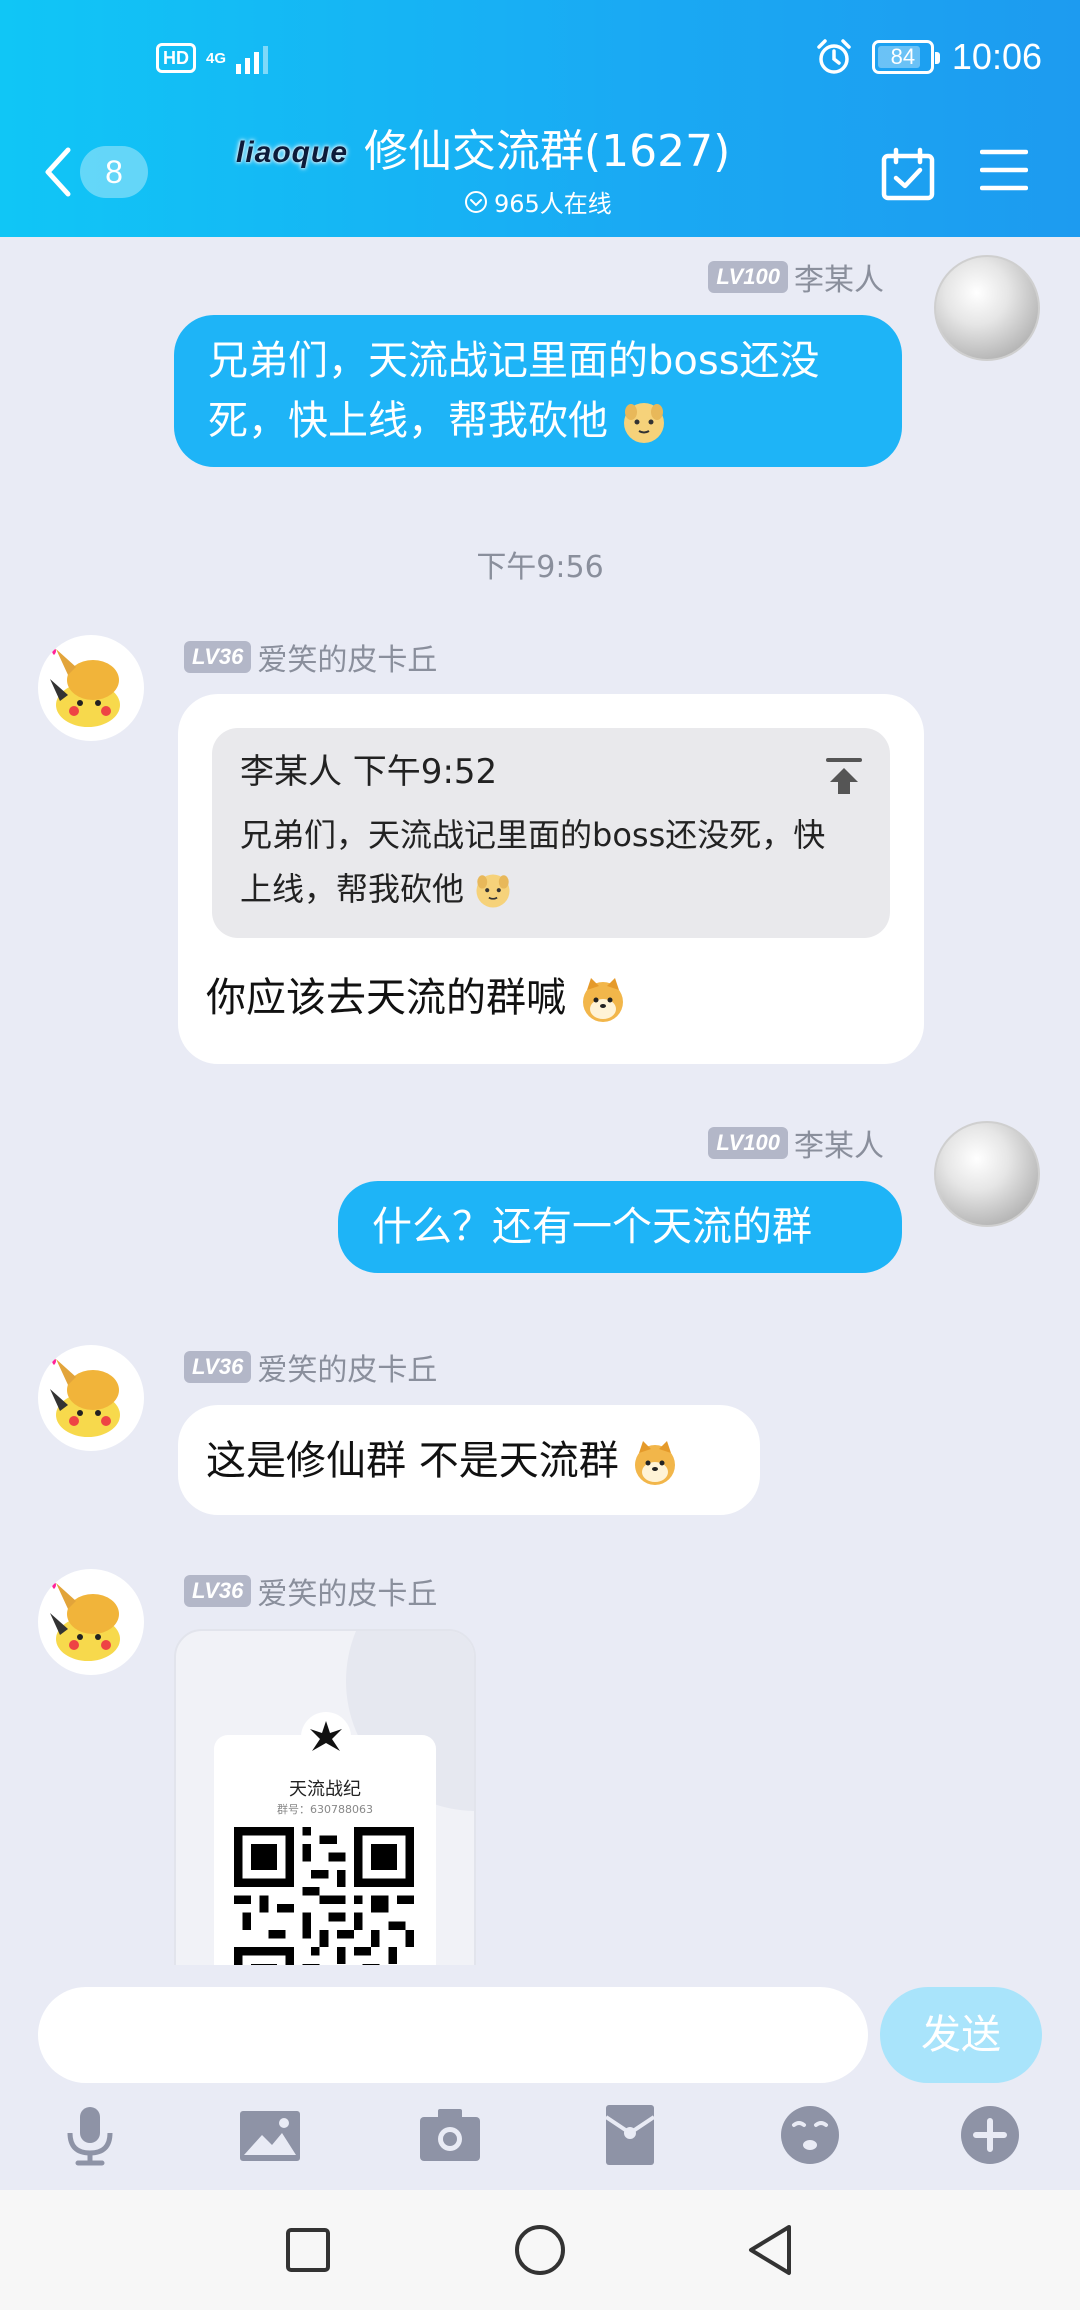  I want to click on group-card-image: 天流战纪 群号：630788063, so click(325, 1797).